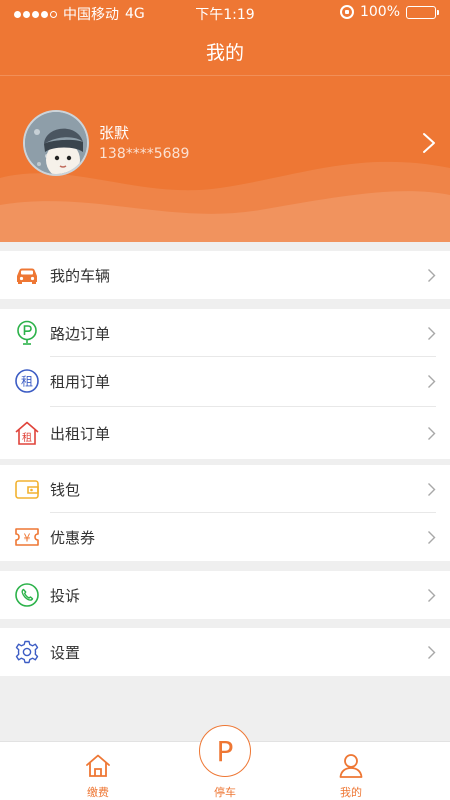 This screenshot has height=800, width=450. Describe the element at coordinates (27, 276) in the screenshot. I see `car-icon` at that location.